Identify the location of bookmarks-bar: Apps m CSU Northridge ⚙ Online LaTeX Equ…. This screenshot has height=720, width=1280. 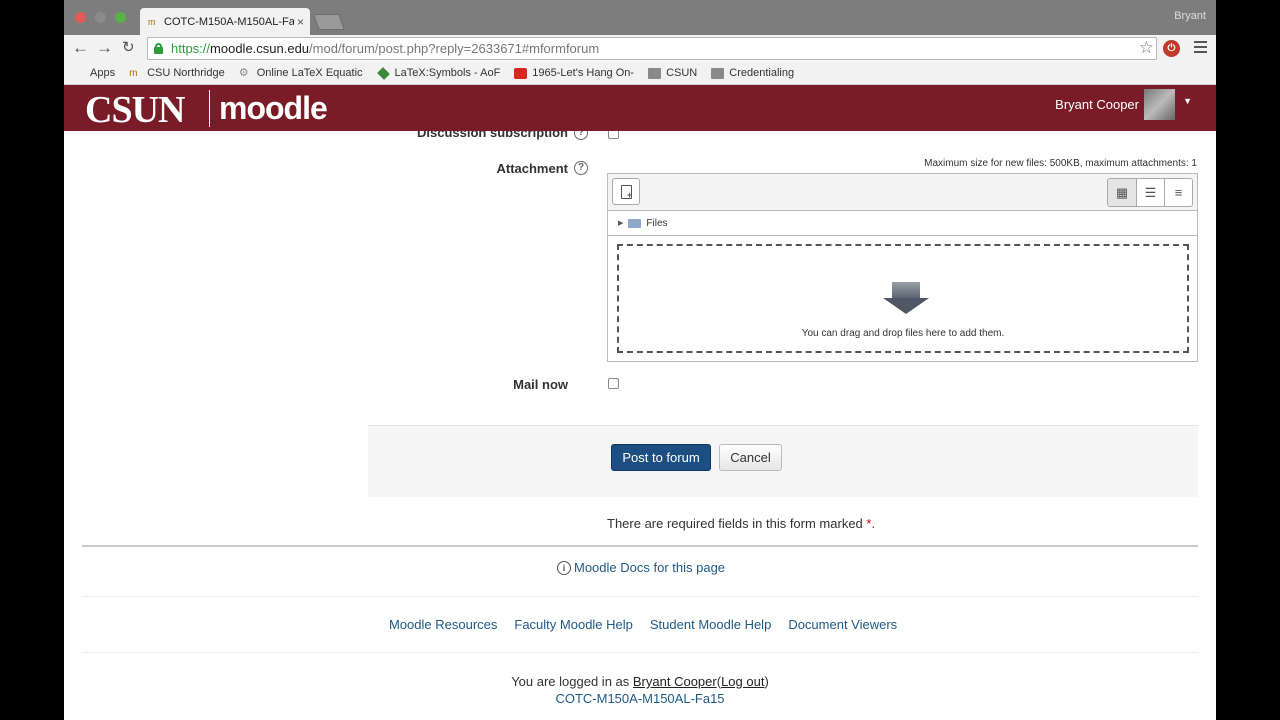
(640, 73).